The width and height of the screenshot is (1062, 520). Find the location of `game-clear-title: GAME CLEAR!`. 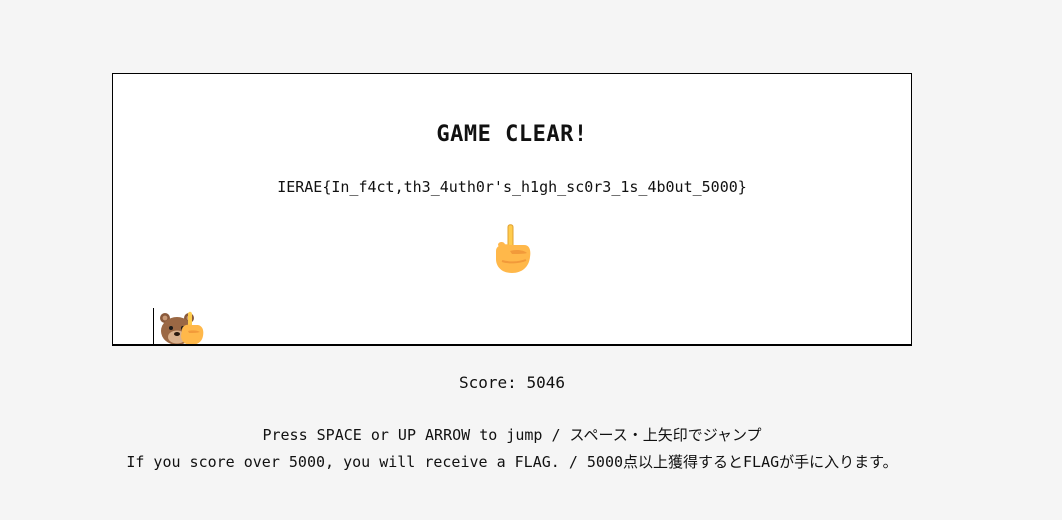

game-clear-title: GAME CLEAR! is located at coordinates (512, 134).